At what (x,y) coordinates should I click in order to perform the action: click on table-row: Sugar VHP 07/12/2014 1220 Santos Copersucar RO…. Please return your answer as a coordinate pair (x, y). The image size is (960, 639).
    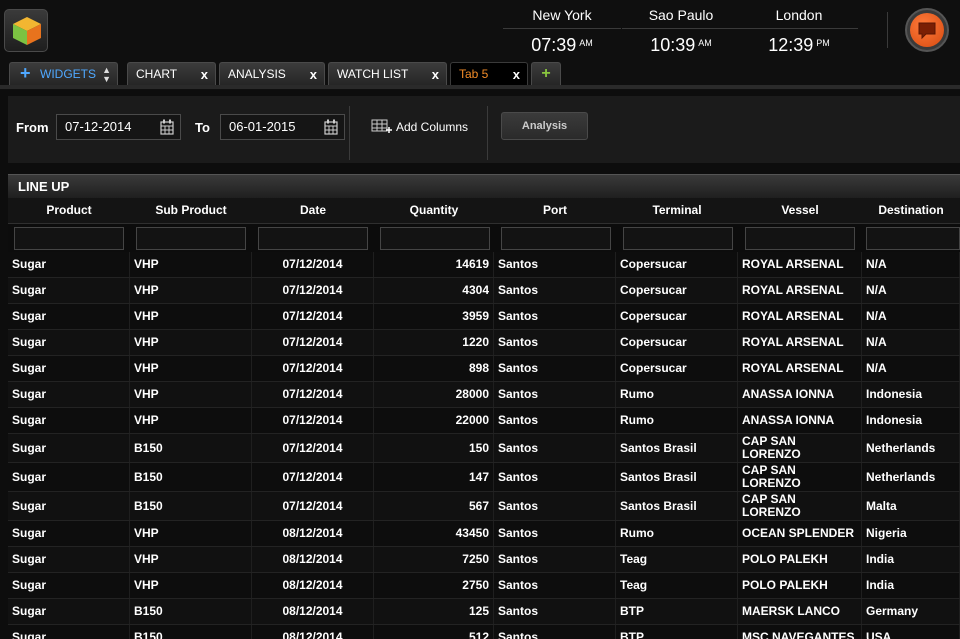
    Looking at the image, I should click on (484, 343).